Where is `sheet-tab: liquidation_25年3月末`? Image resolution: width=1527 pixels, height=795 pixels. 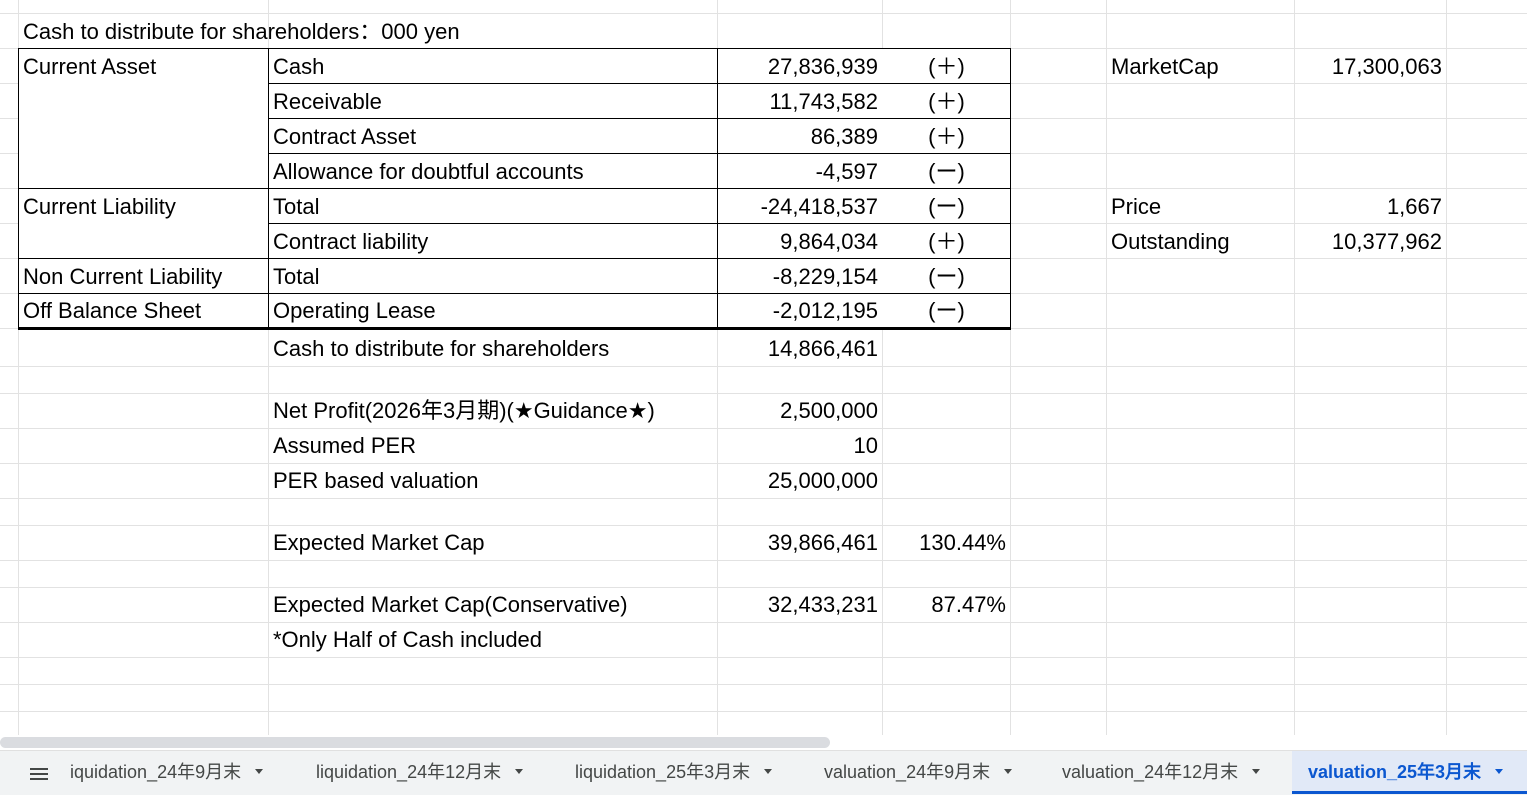
sheet-tab: liquidation_25年3月末 is located at coordinates (690, 772).